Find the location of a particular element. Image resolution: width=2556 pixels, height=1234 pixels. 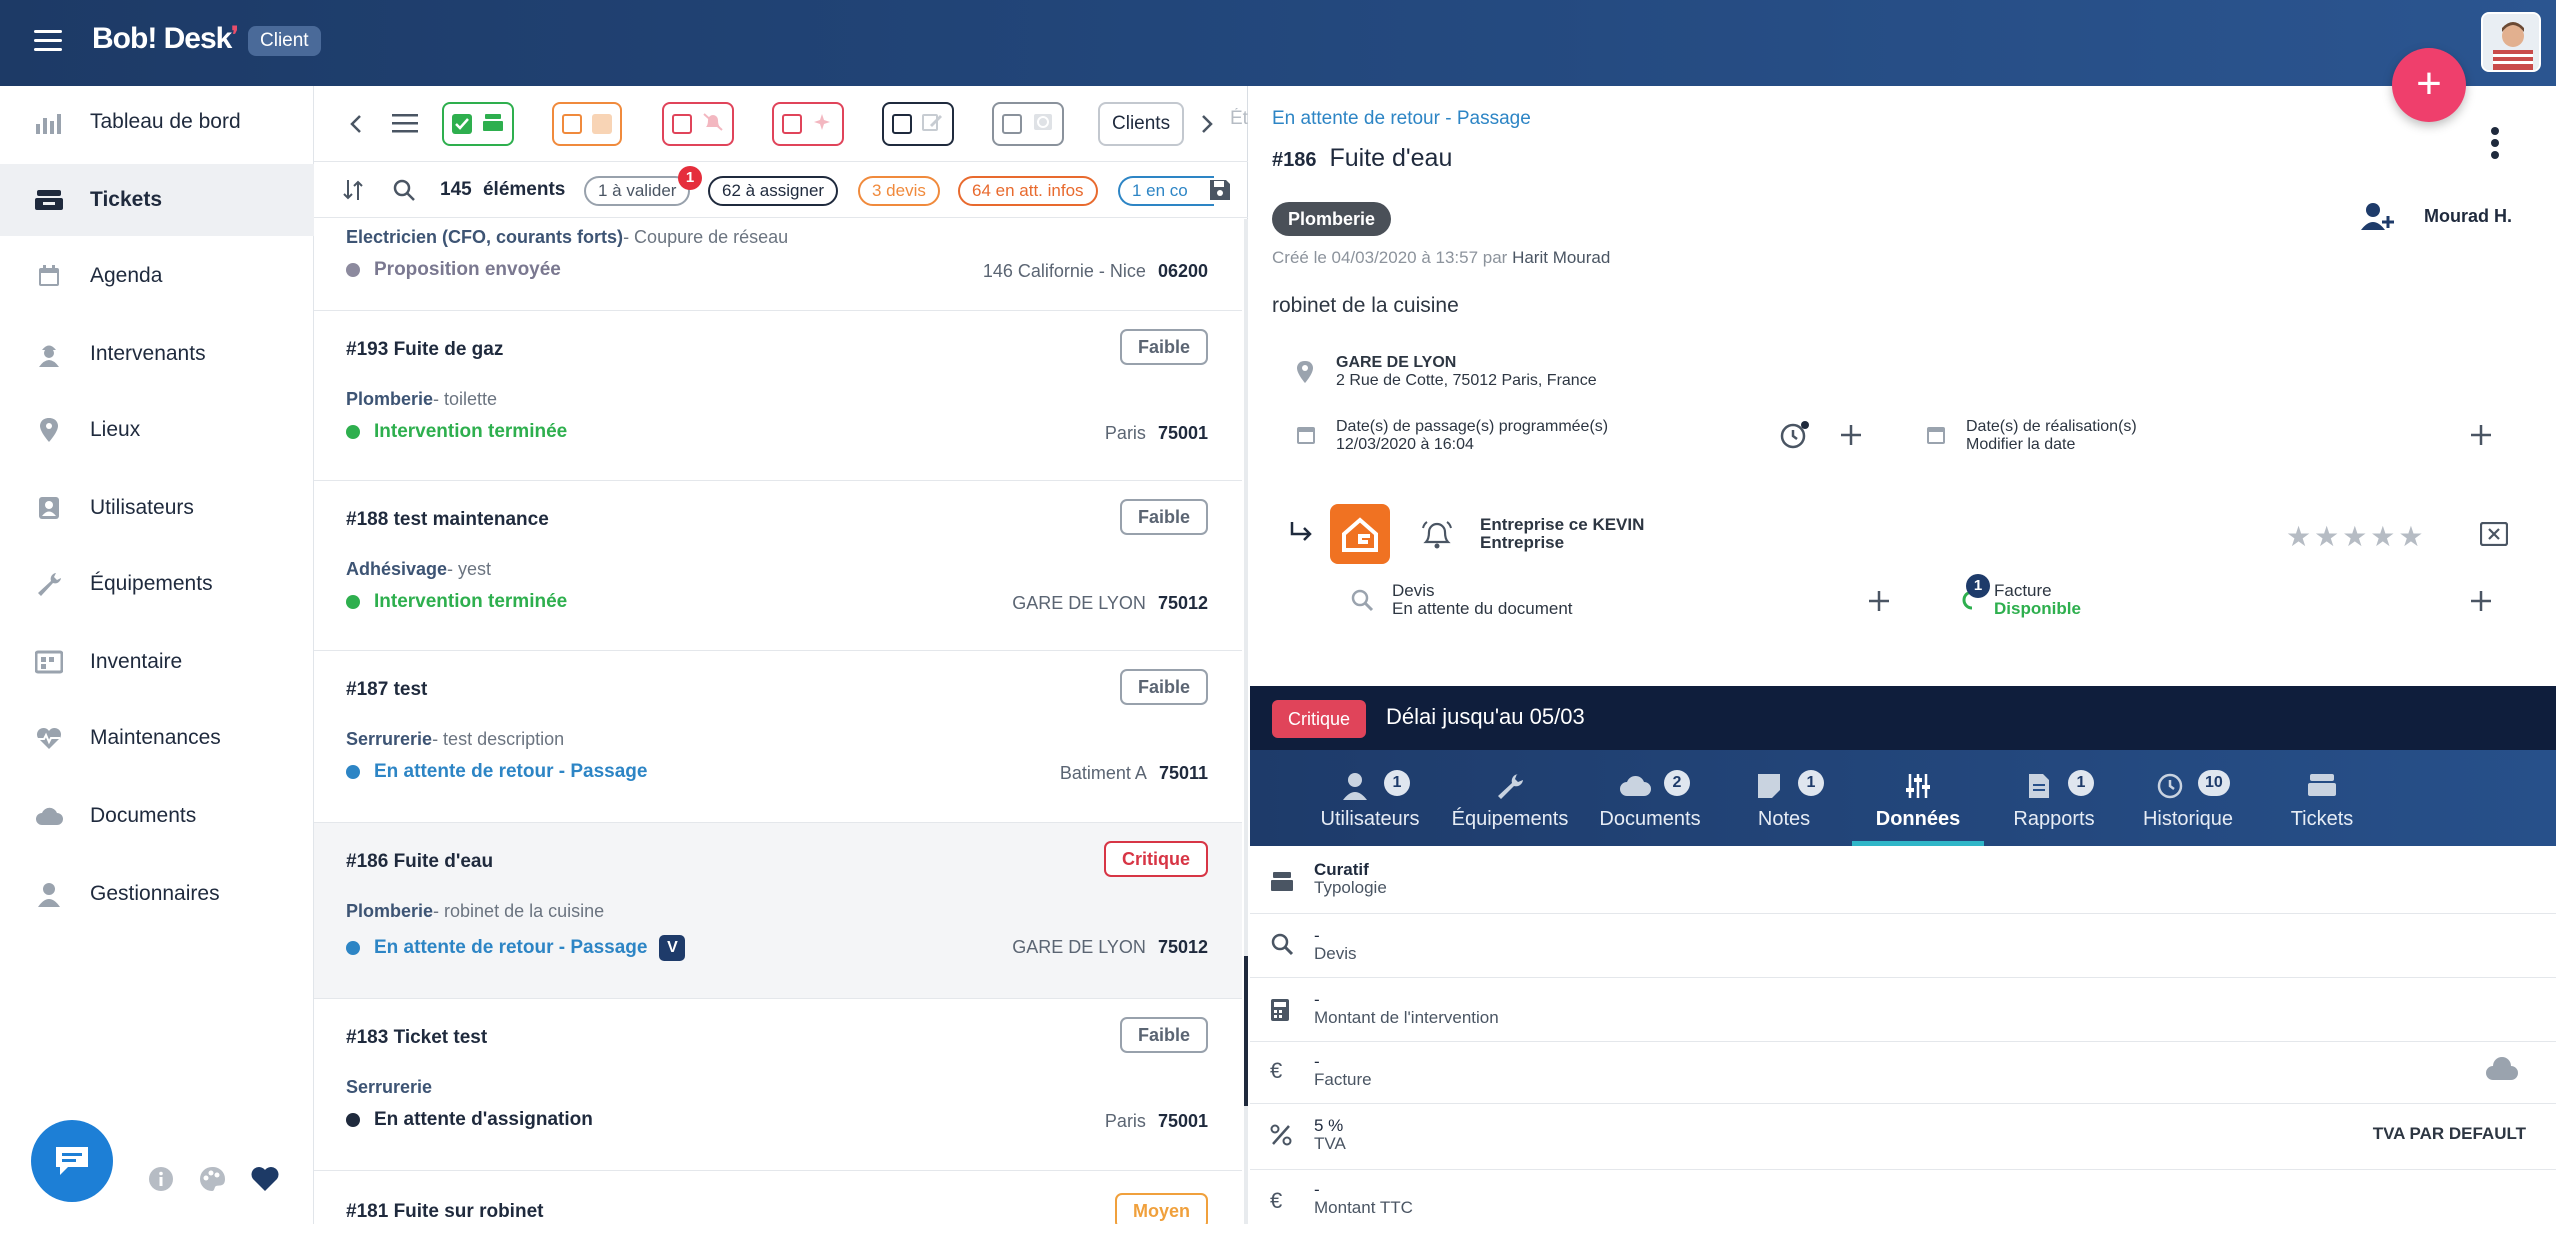

sidebar-item-equipements: Équipements is located at coordinates (157, 584).